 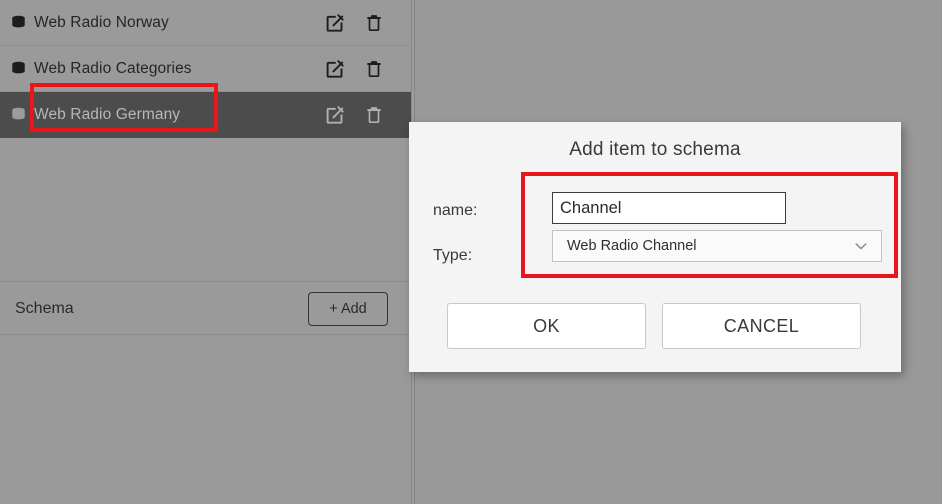 I want to click on schema-section-bar: Schema + Add, so click(x=205, y=309).